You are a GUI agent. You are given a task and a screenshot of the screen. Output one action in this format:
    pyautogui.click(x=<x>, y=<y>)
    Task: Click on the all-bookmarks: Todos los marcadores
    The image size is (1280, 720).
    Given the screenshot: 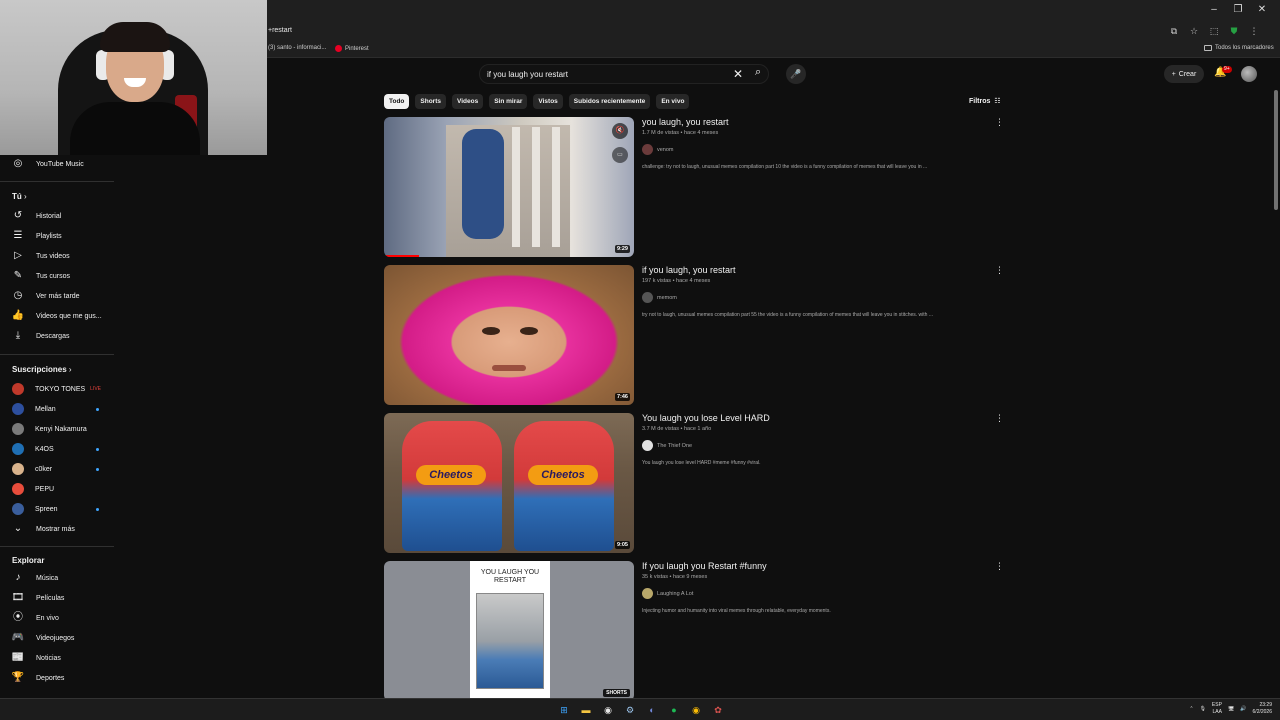 What is the action you would take?
    pyautogui.click(x=1239, y=48)
    